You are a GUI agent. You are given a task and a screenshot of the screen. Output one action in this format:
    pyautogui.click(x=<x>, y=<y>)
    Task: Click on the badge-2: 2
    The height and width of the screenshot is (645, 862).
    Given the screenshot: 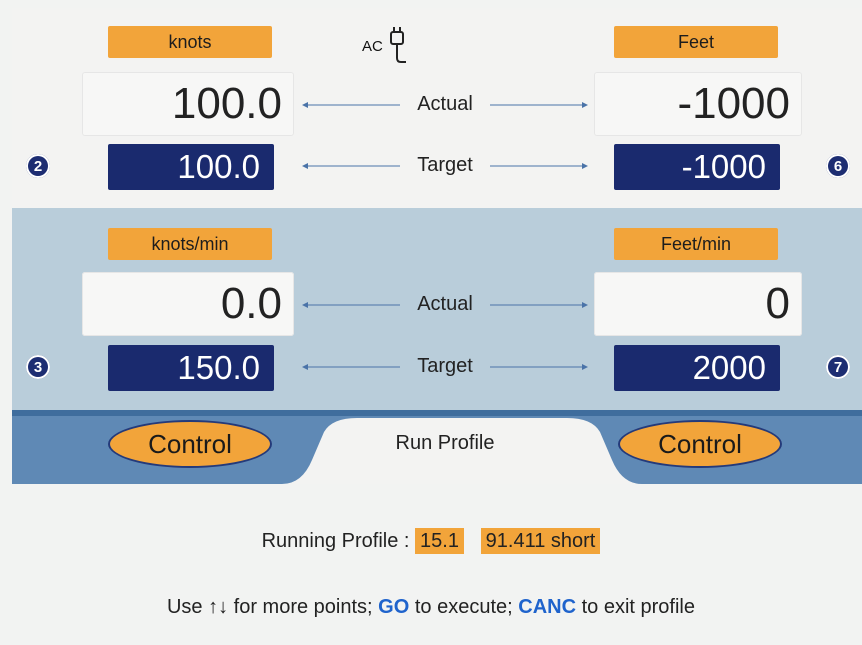 What is the action you would take?
    pyautogui.click(x=38, y=166)
    